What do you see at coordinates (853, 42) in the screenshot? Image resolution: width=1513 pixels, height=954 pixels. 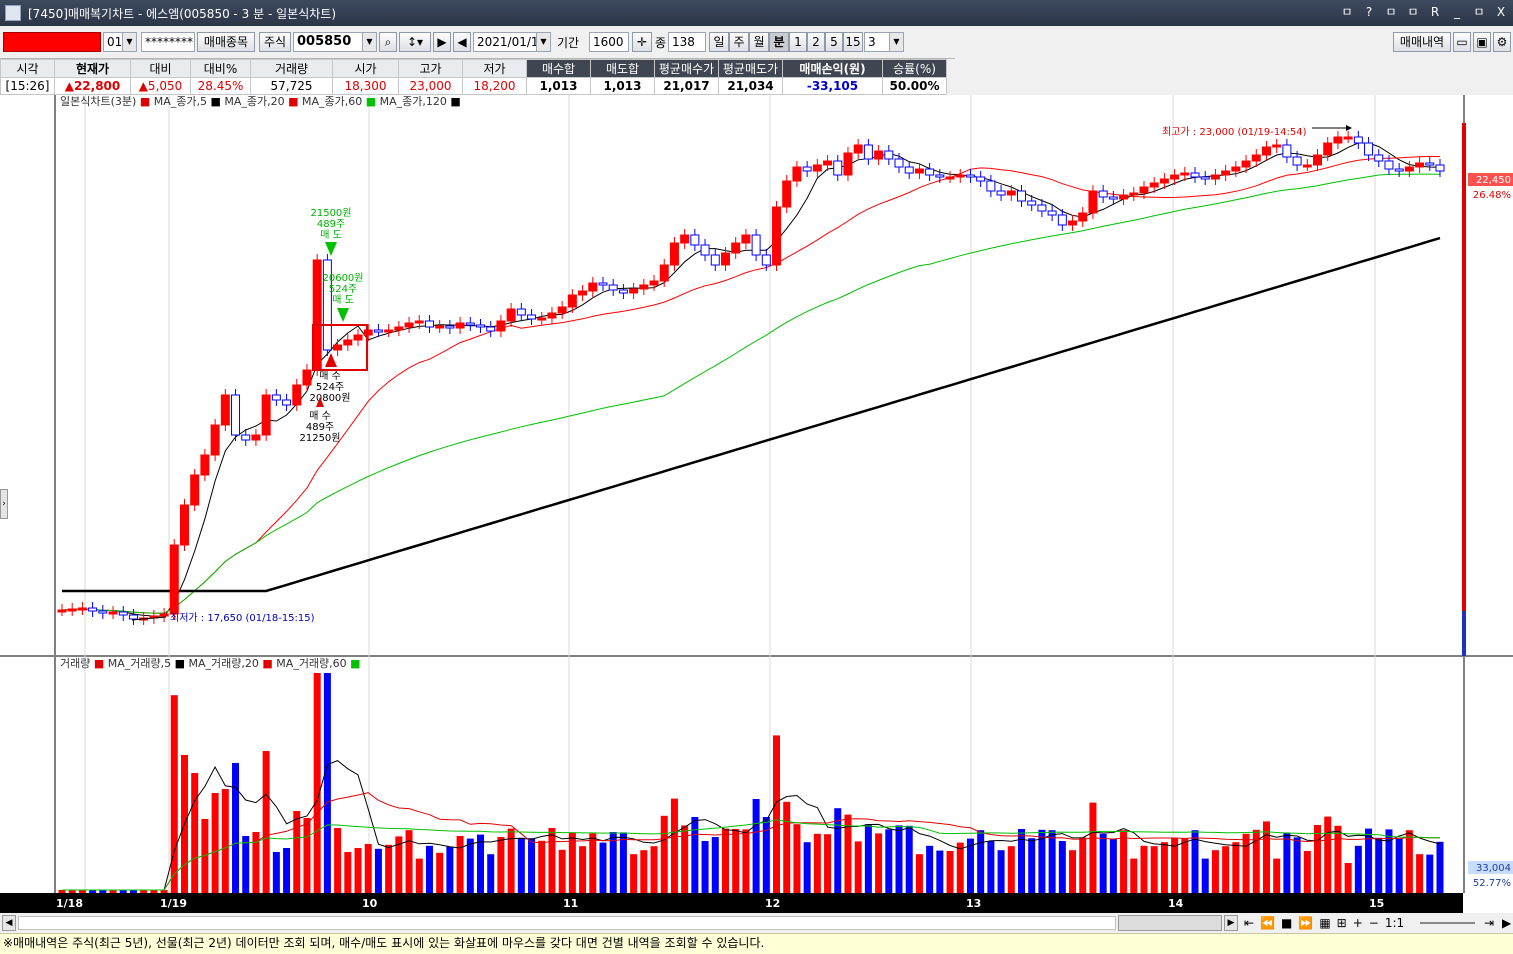 I see `tf-15-button: 15` at bounding box center [853, 42].